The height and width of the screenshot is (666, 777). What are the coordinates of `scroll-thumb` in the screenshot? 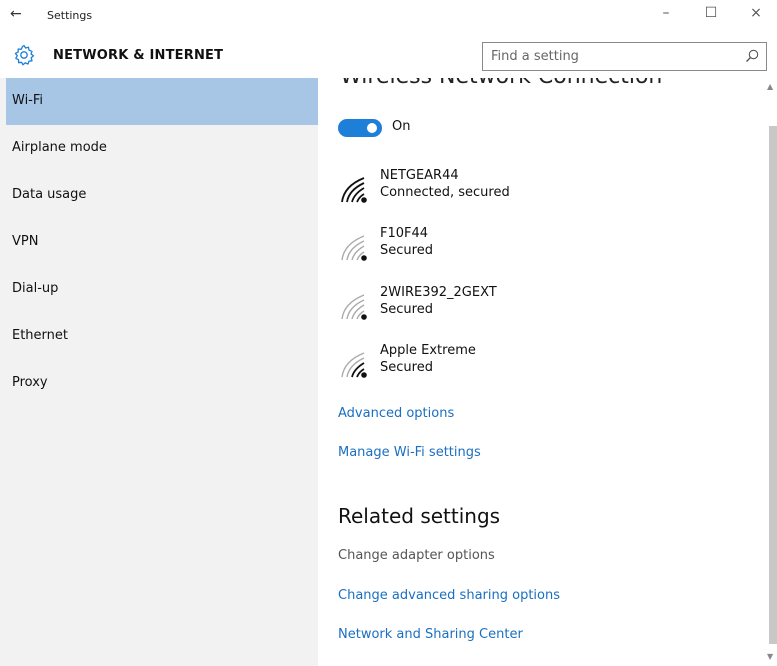 It's located at (773, 385).